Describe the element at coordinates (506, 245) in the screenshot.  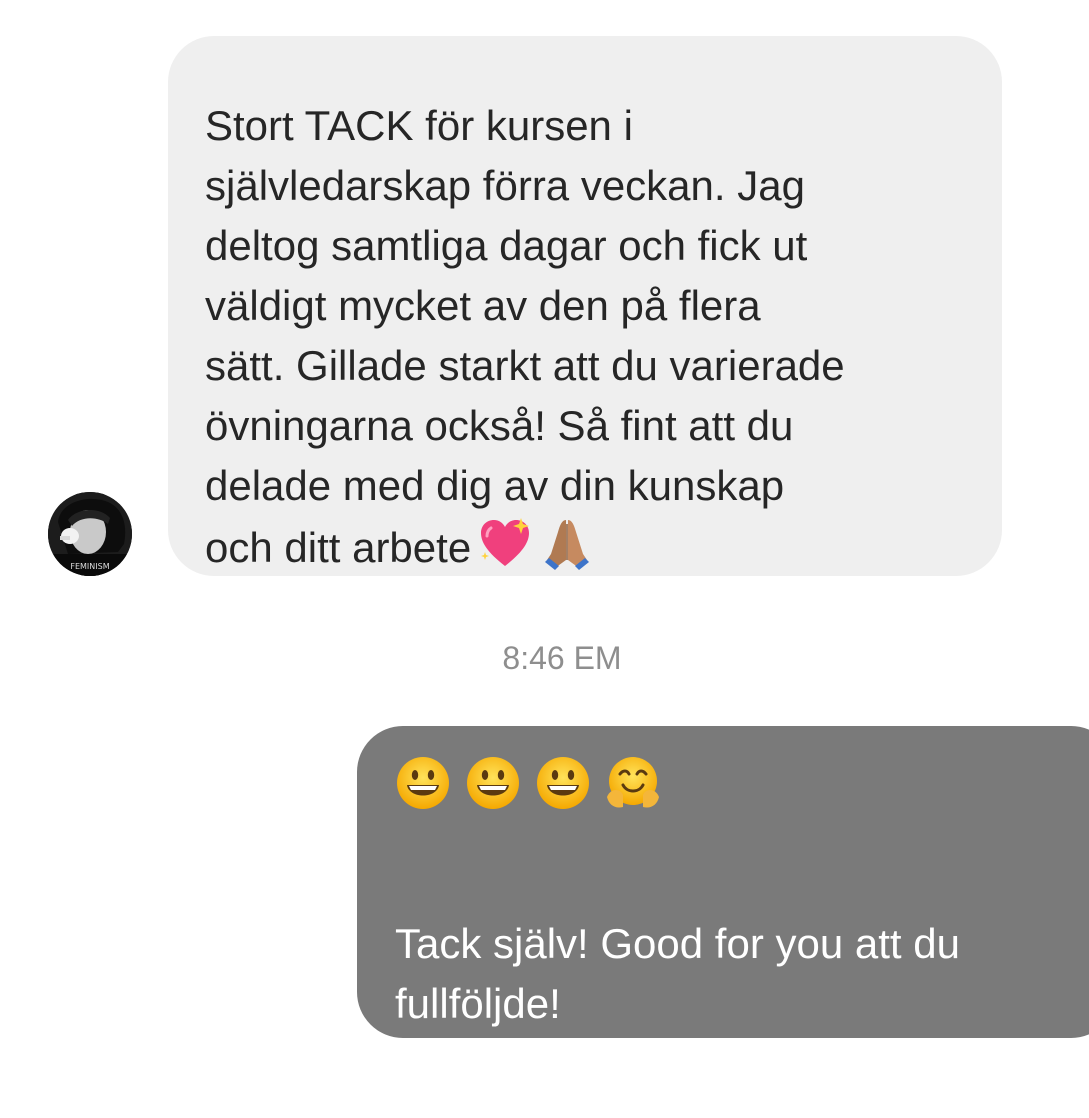
I see `message-line: deltog samtliga dagar och fick ut` at that location.